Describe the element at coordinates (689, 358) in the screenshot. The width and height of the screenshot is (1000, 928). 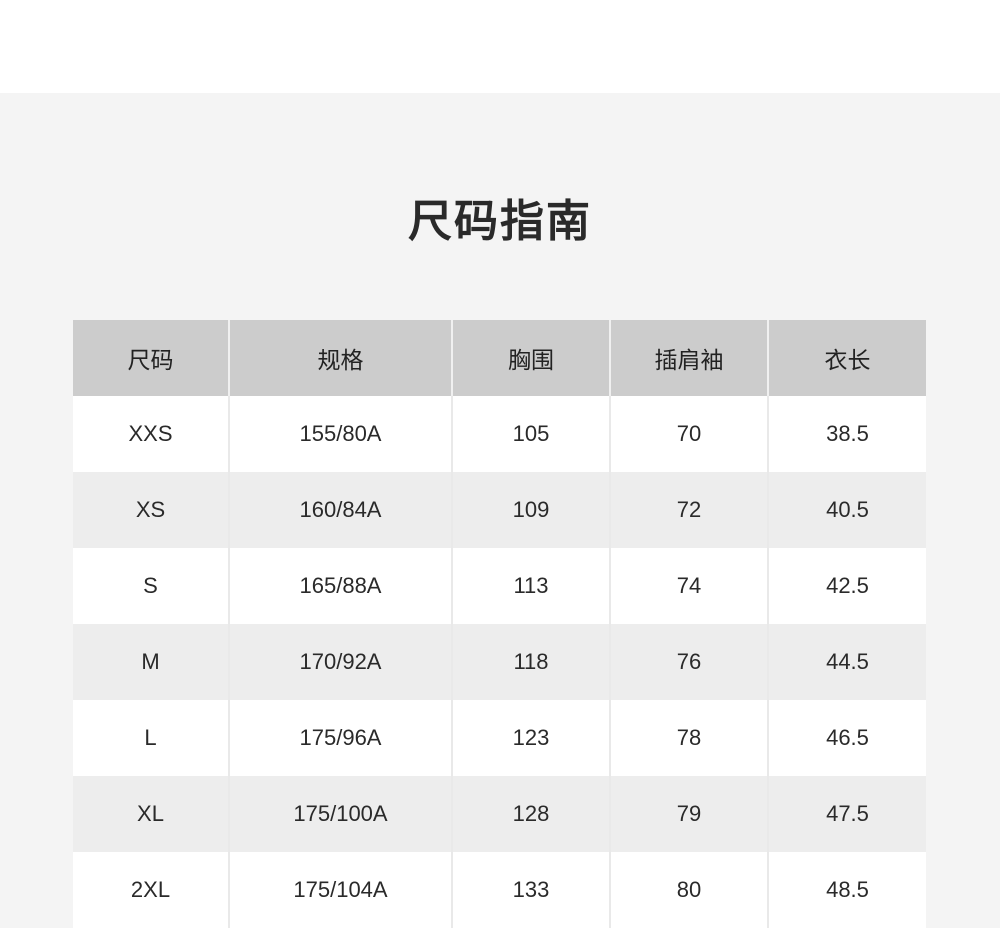
I see `column-header-sleeve: 插肩袖` at that location.